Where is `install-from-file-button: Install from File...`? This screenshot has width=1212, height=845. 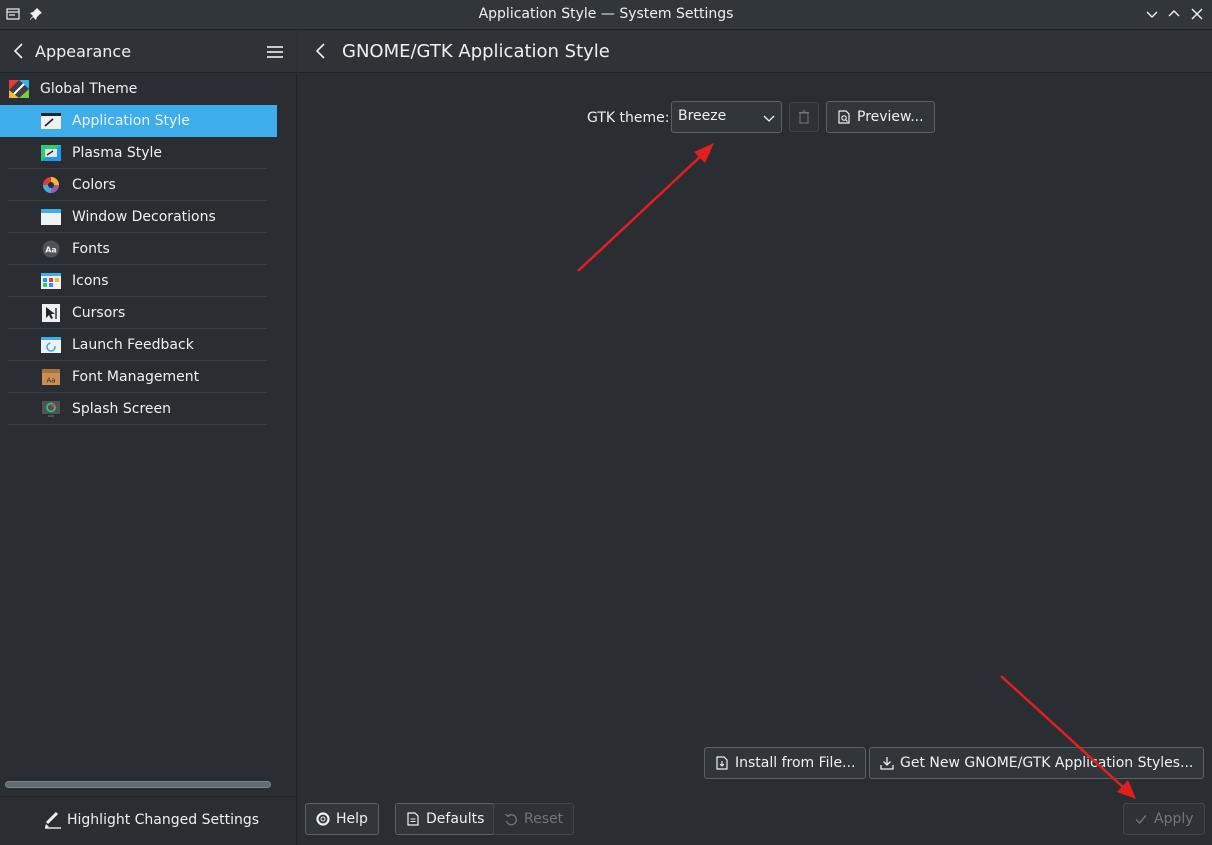
install-from-file-button: Install from File... is located at coordinates (785, 763).